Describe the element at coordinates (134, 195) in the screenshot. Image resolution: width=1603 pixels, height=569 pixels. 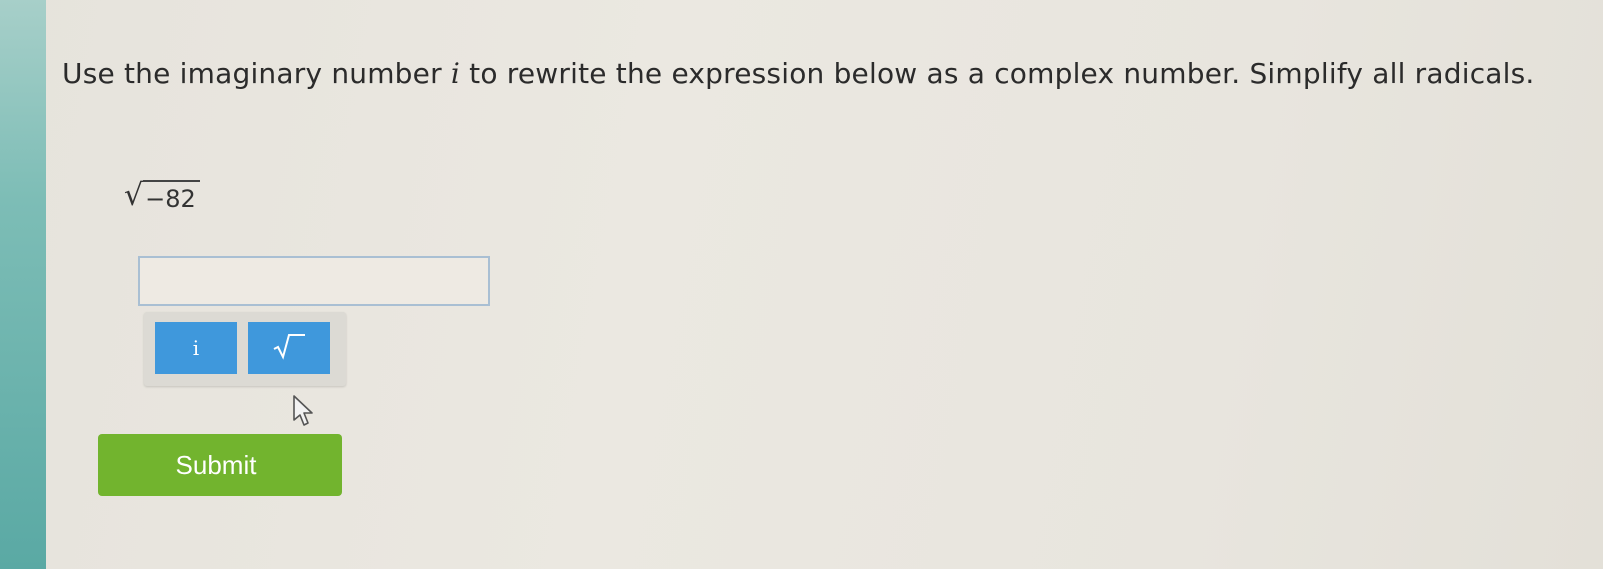
I see `radical-sign: √` at that location.